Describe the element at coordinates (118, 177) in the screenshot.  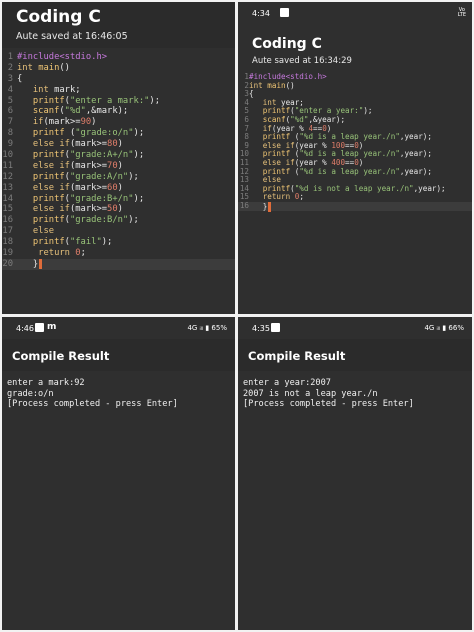
I see `code-line: 12 printf("grade:A/n");` at that location.